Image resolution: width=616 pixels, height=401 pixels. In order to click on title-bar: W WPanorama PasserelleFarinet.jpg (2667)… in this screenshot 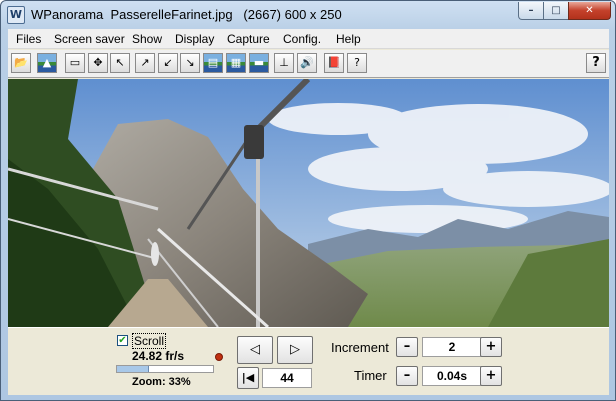, I will do `click(308, 15)`.